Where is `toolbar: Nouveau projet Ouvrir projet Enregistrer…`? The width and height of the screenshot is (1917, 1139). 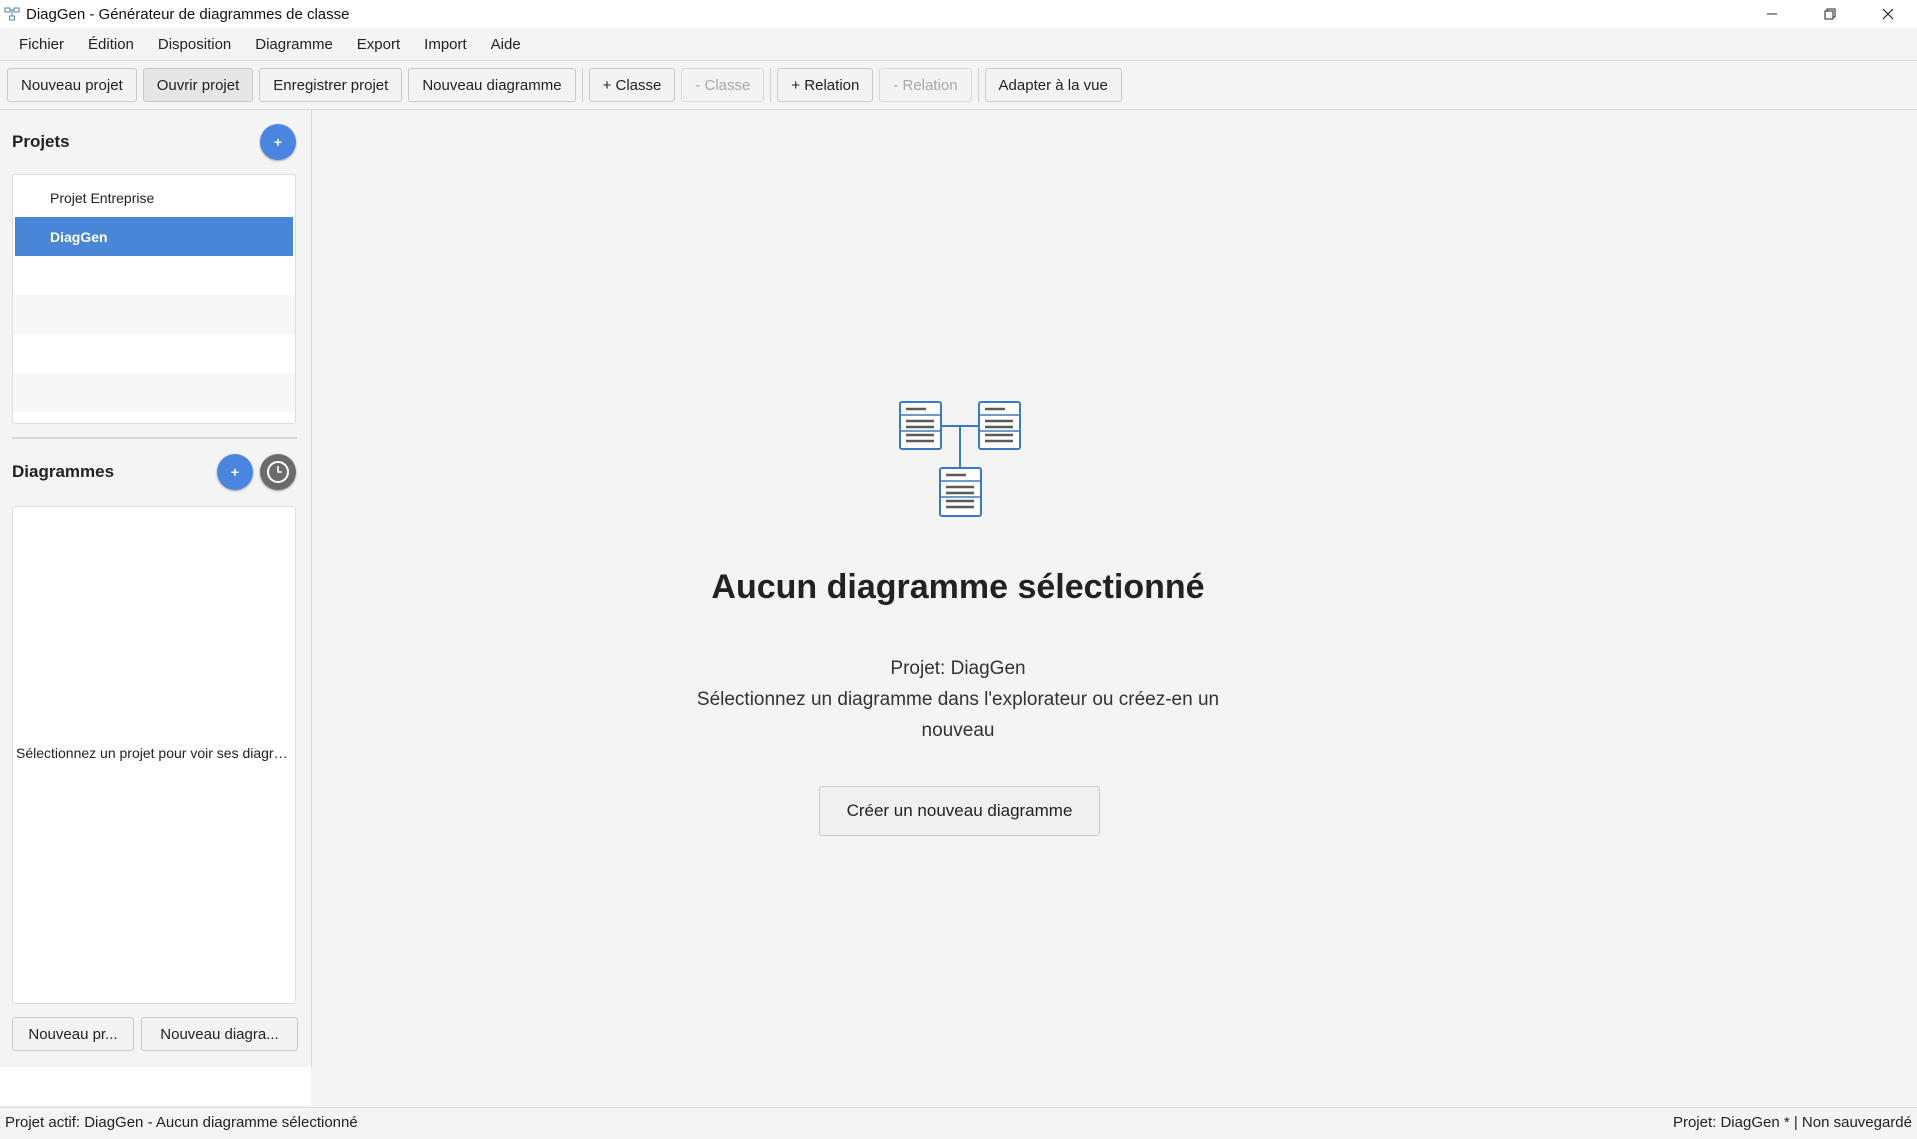
toolbar: Nouveau projet Ouvrir projet Enregistrer… is located at coordinates (958, 85).